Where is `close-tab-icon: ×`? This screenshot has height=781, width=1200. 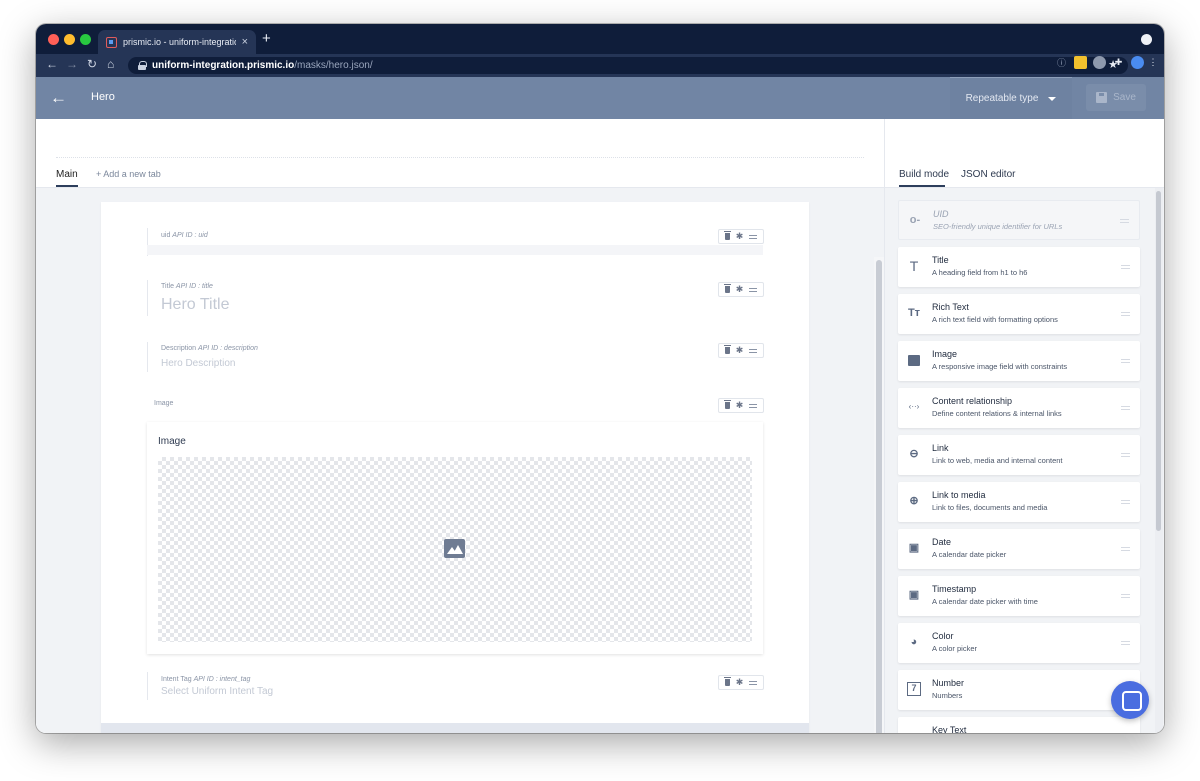 close-tab-icon: × is located at coordinates (245, 42).